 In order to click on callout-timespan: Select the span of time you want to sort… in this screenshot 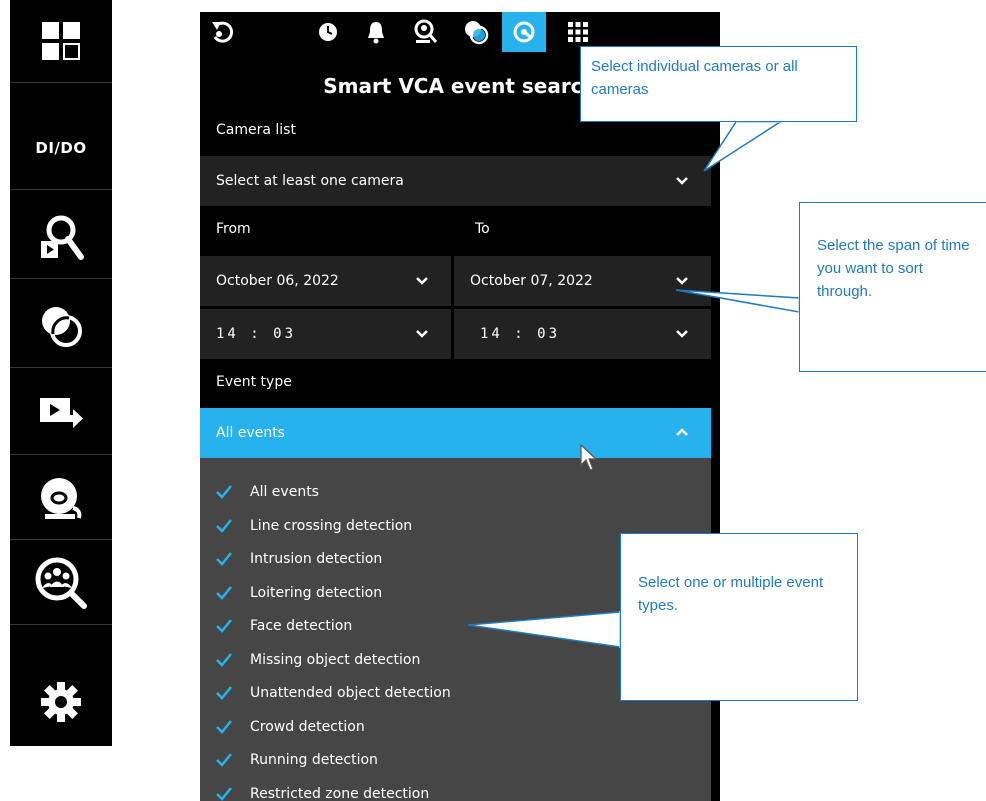, I will do `click(892, 287)`.